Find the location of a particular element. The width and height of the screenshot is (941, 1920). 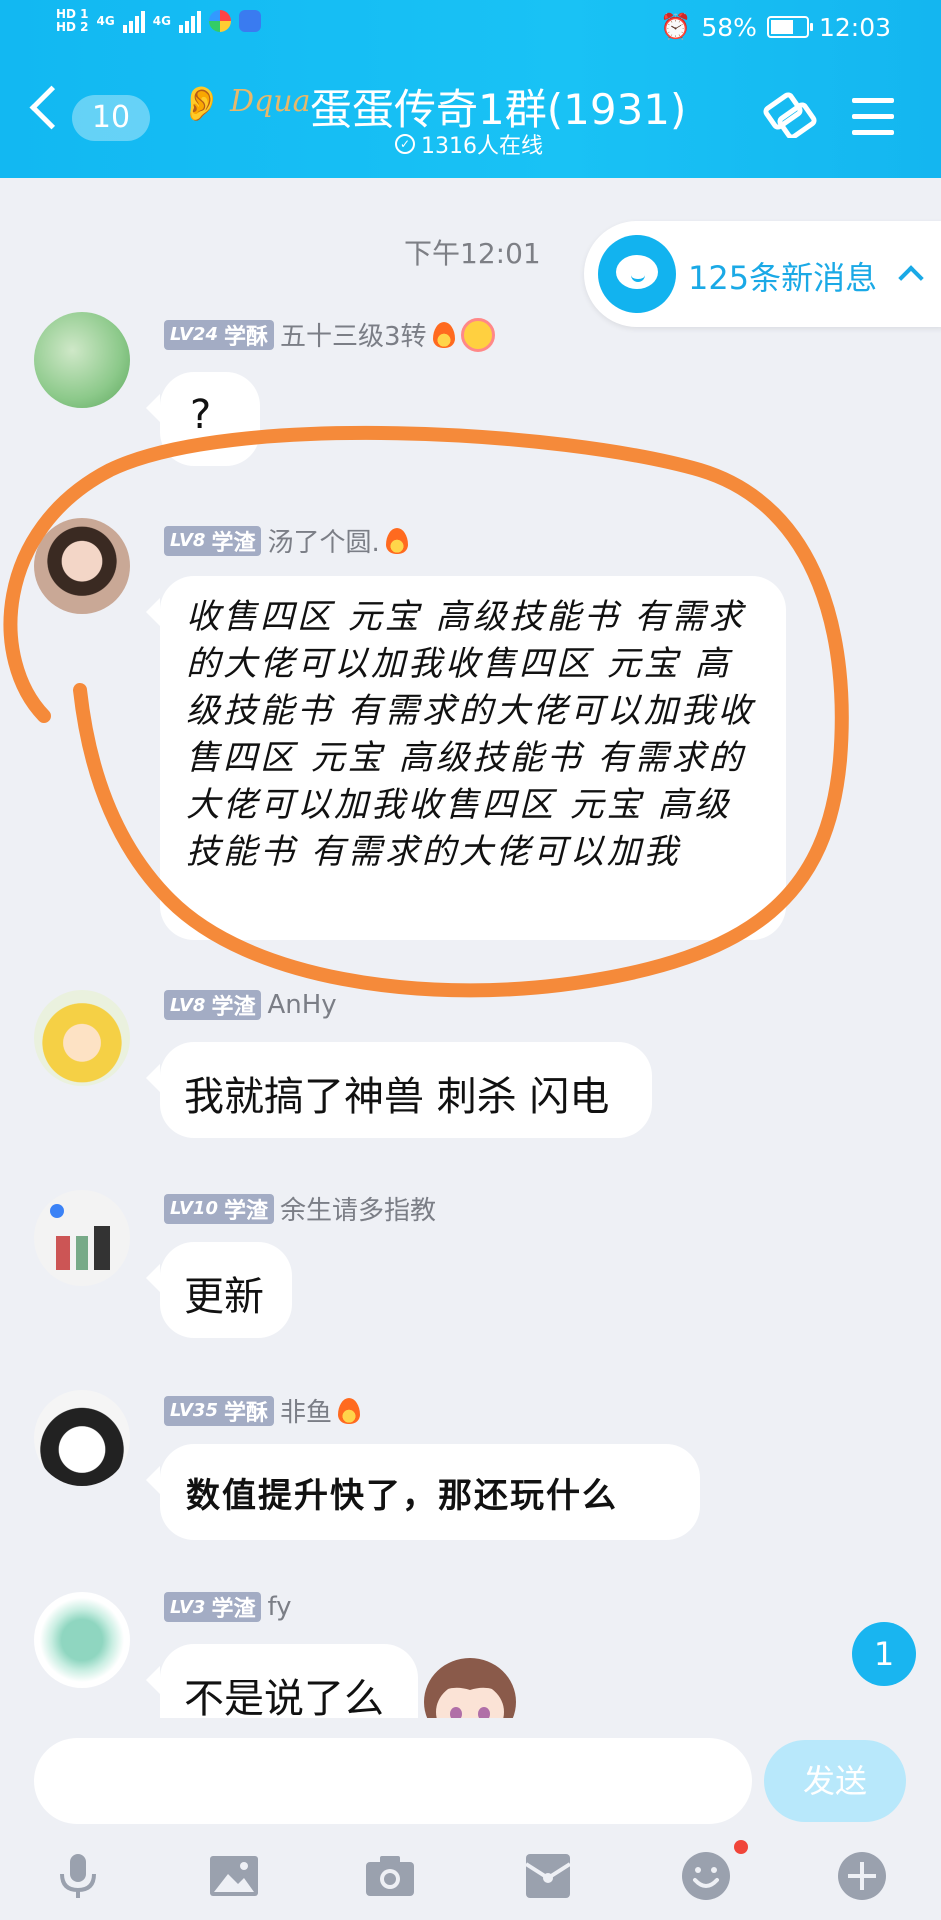

chevron-up-icon is located at coordinates (911, 278).